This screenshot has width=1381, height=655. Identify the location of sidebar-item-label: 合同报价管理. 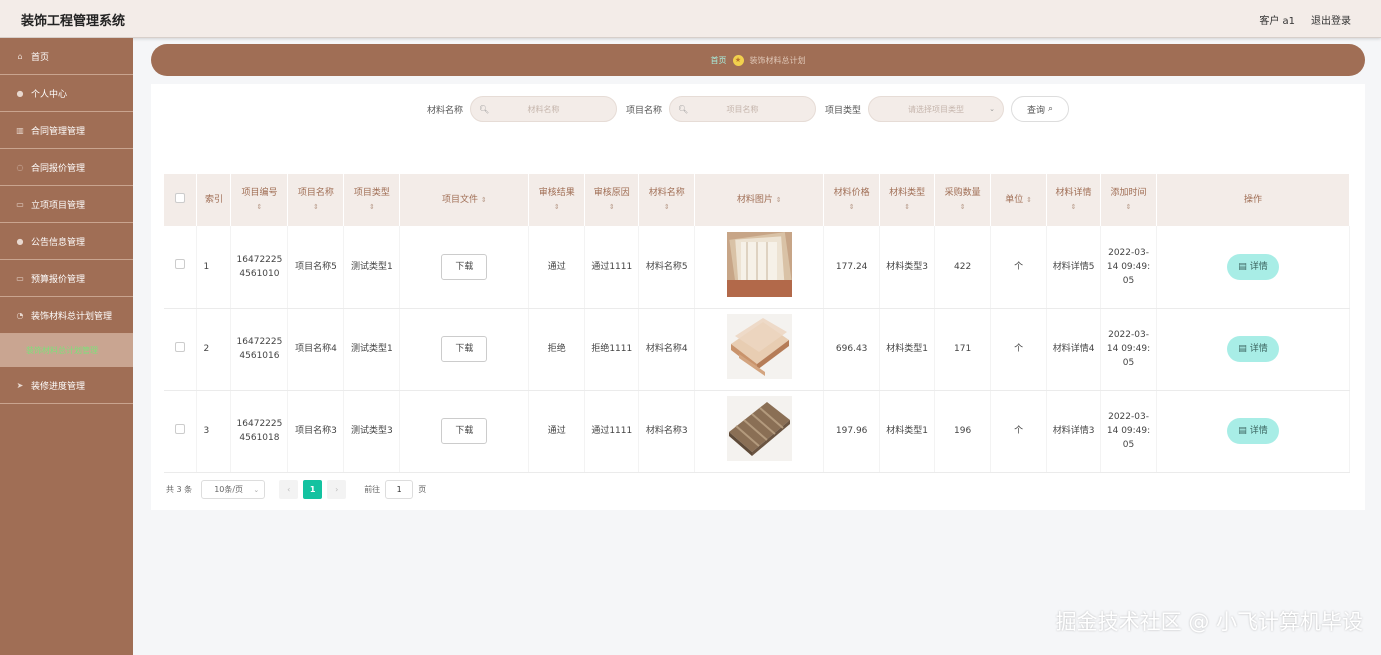
(58, 168).